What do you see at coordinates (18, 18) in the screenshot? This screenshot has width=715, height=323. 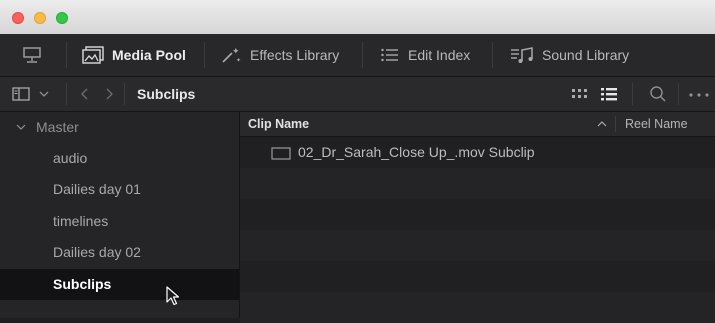 I see `close-window-button` at bounding box center [18, 18].